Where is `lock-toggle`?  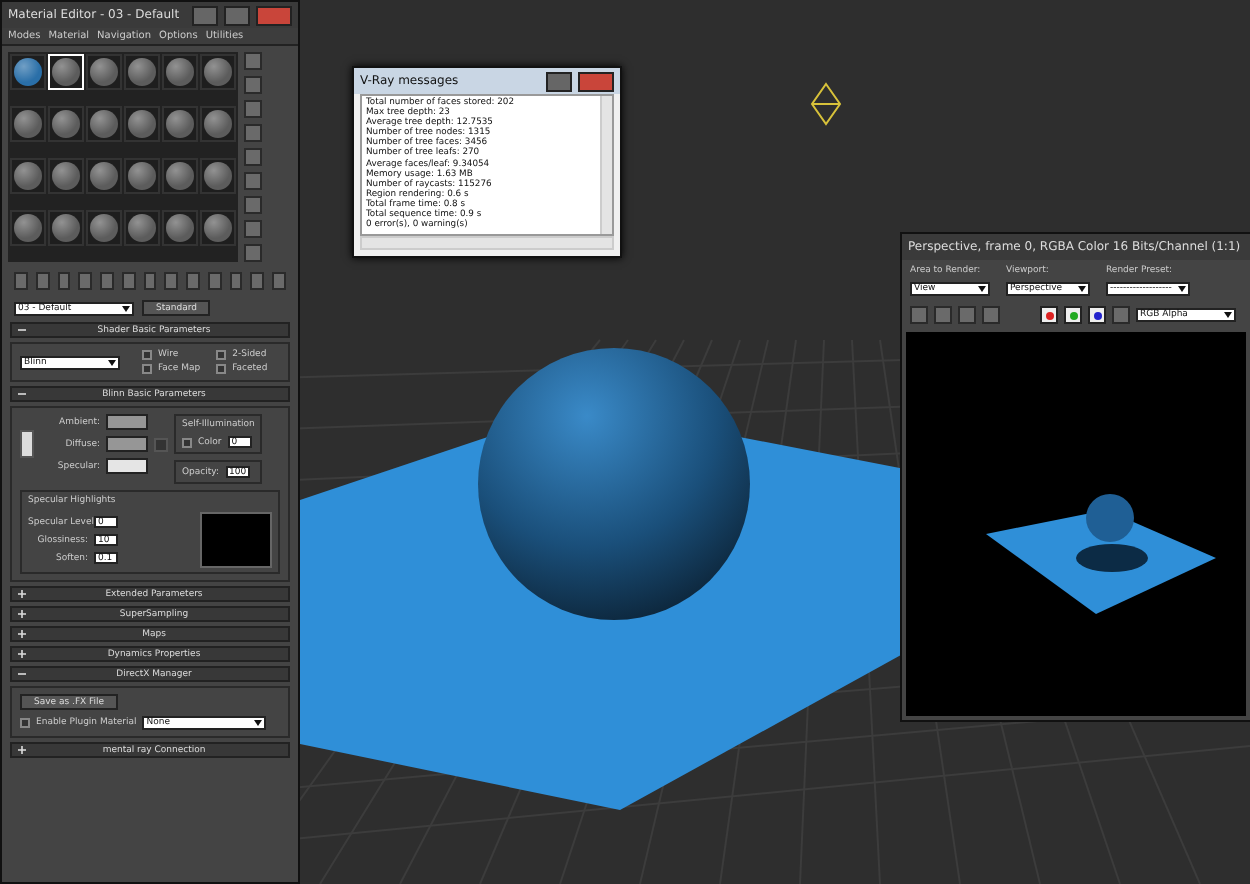 lock-toggle is located at coordinates (27, 444).